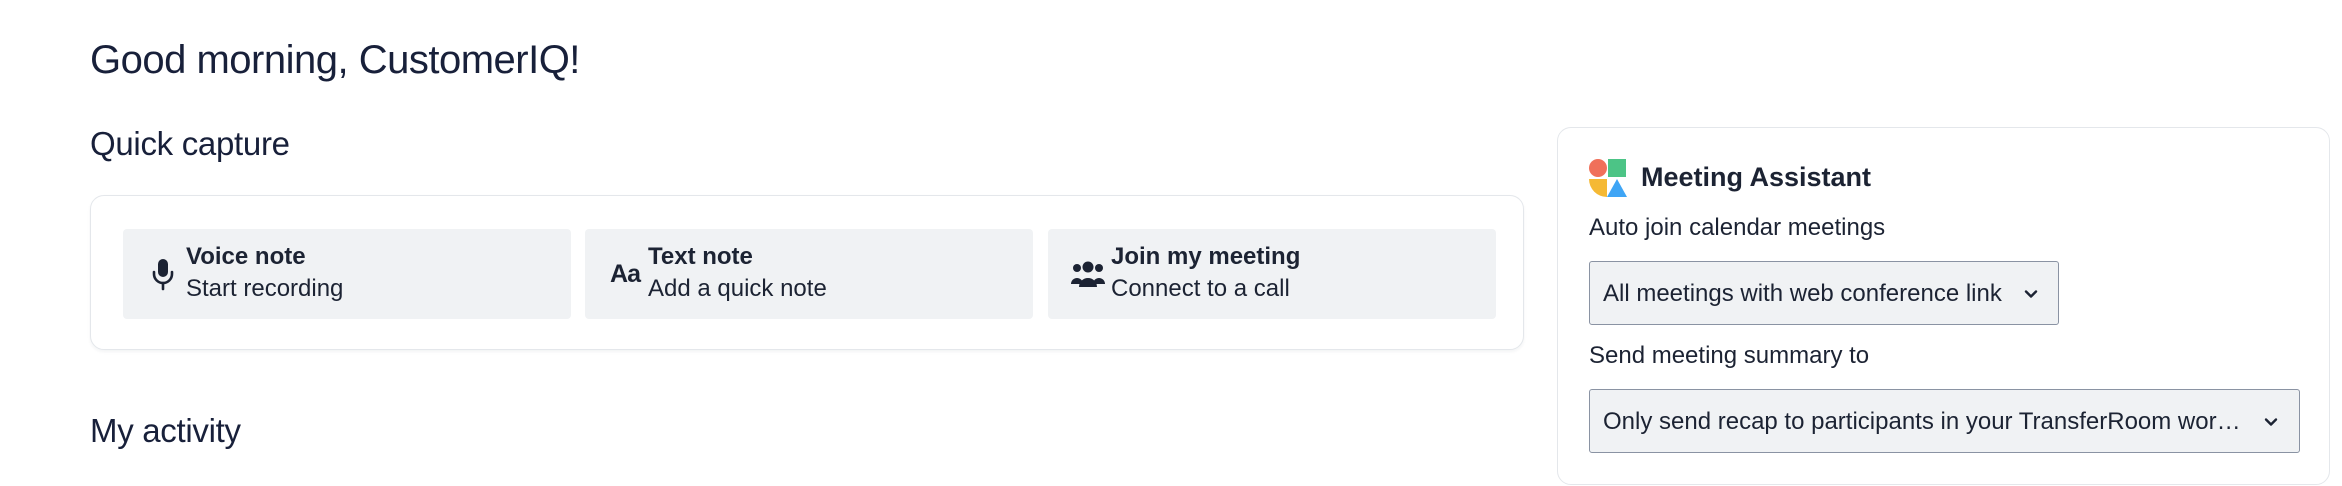 The height and width of the screenshot is (486, 2342). I want to click on greeting-heading: Good morning, CustomerIQ!, so click(335, 60).